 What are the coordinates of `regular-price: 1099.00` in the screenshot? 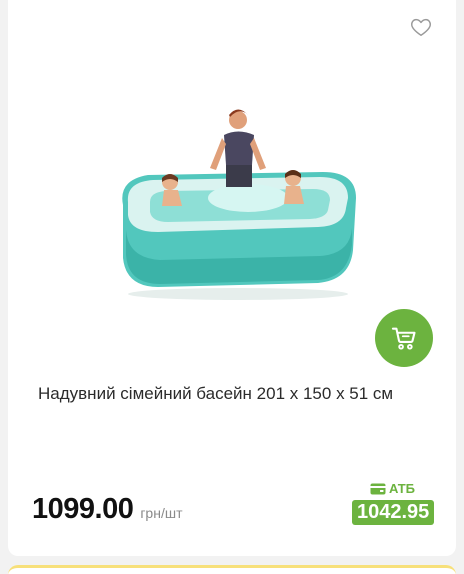 It's located at (83, 509).